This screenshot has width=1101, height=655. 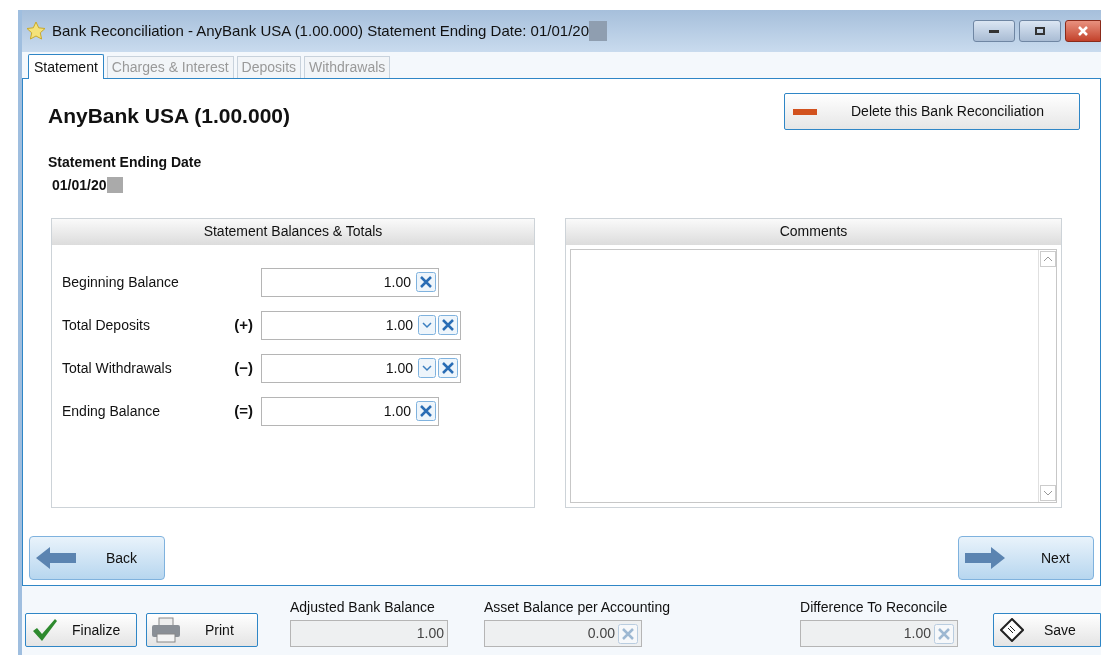 I want to click on maximize-button, so click(x=1040, y=31).